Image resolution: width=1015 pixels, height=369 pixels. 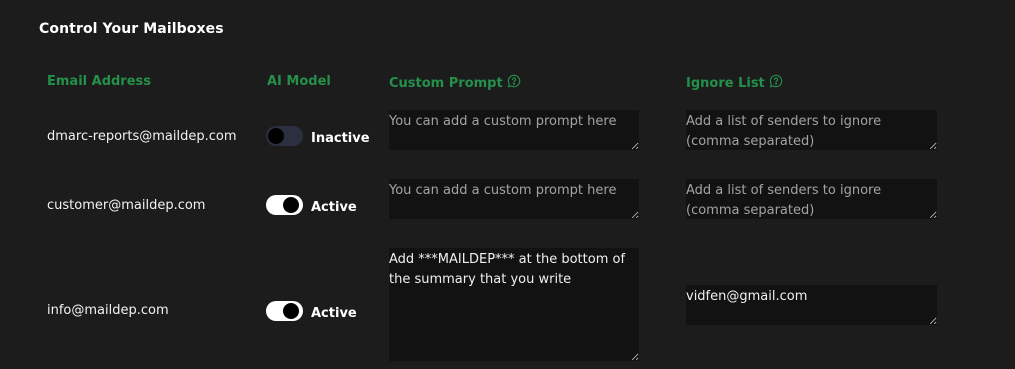 I want to click on row-email: info@maildep.com, so click(x=108, y=310).